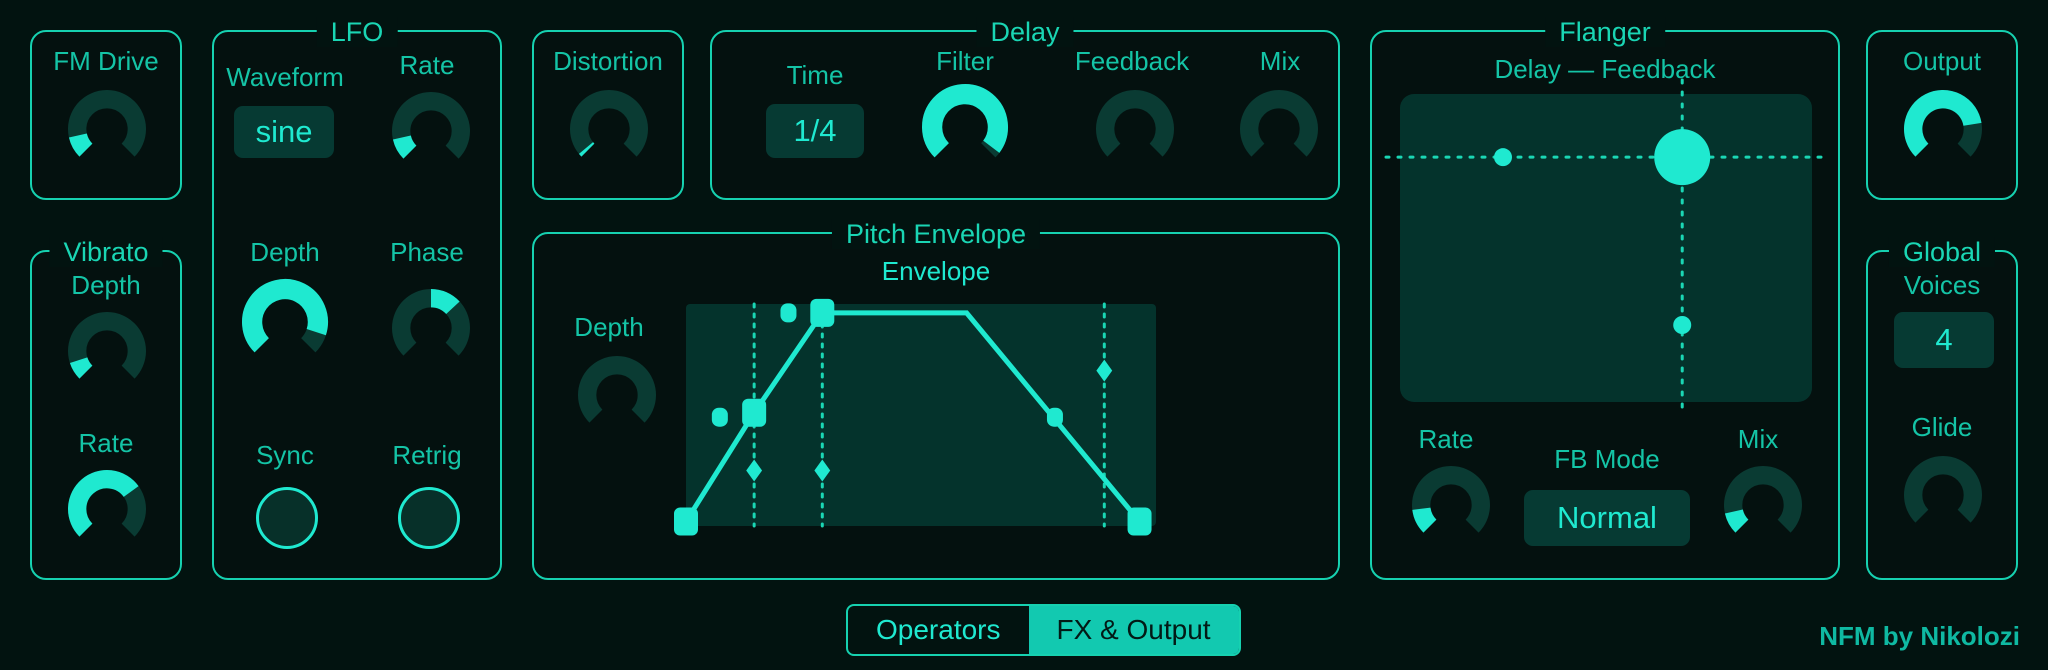 The image size is (2048, 670). I want to click on fm-drive-label: FM Drive, so click(106, 61).